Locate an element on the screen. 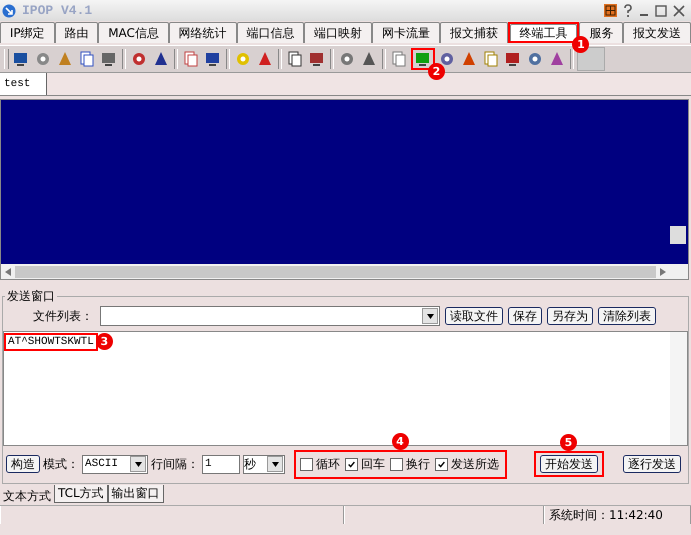 The height and width of the screenshot is (535, 691). file-button: 保存 is located at coordinates (525, 316).